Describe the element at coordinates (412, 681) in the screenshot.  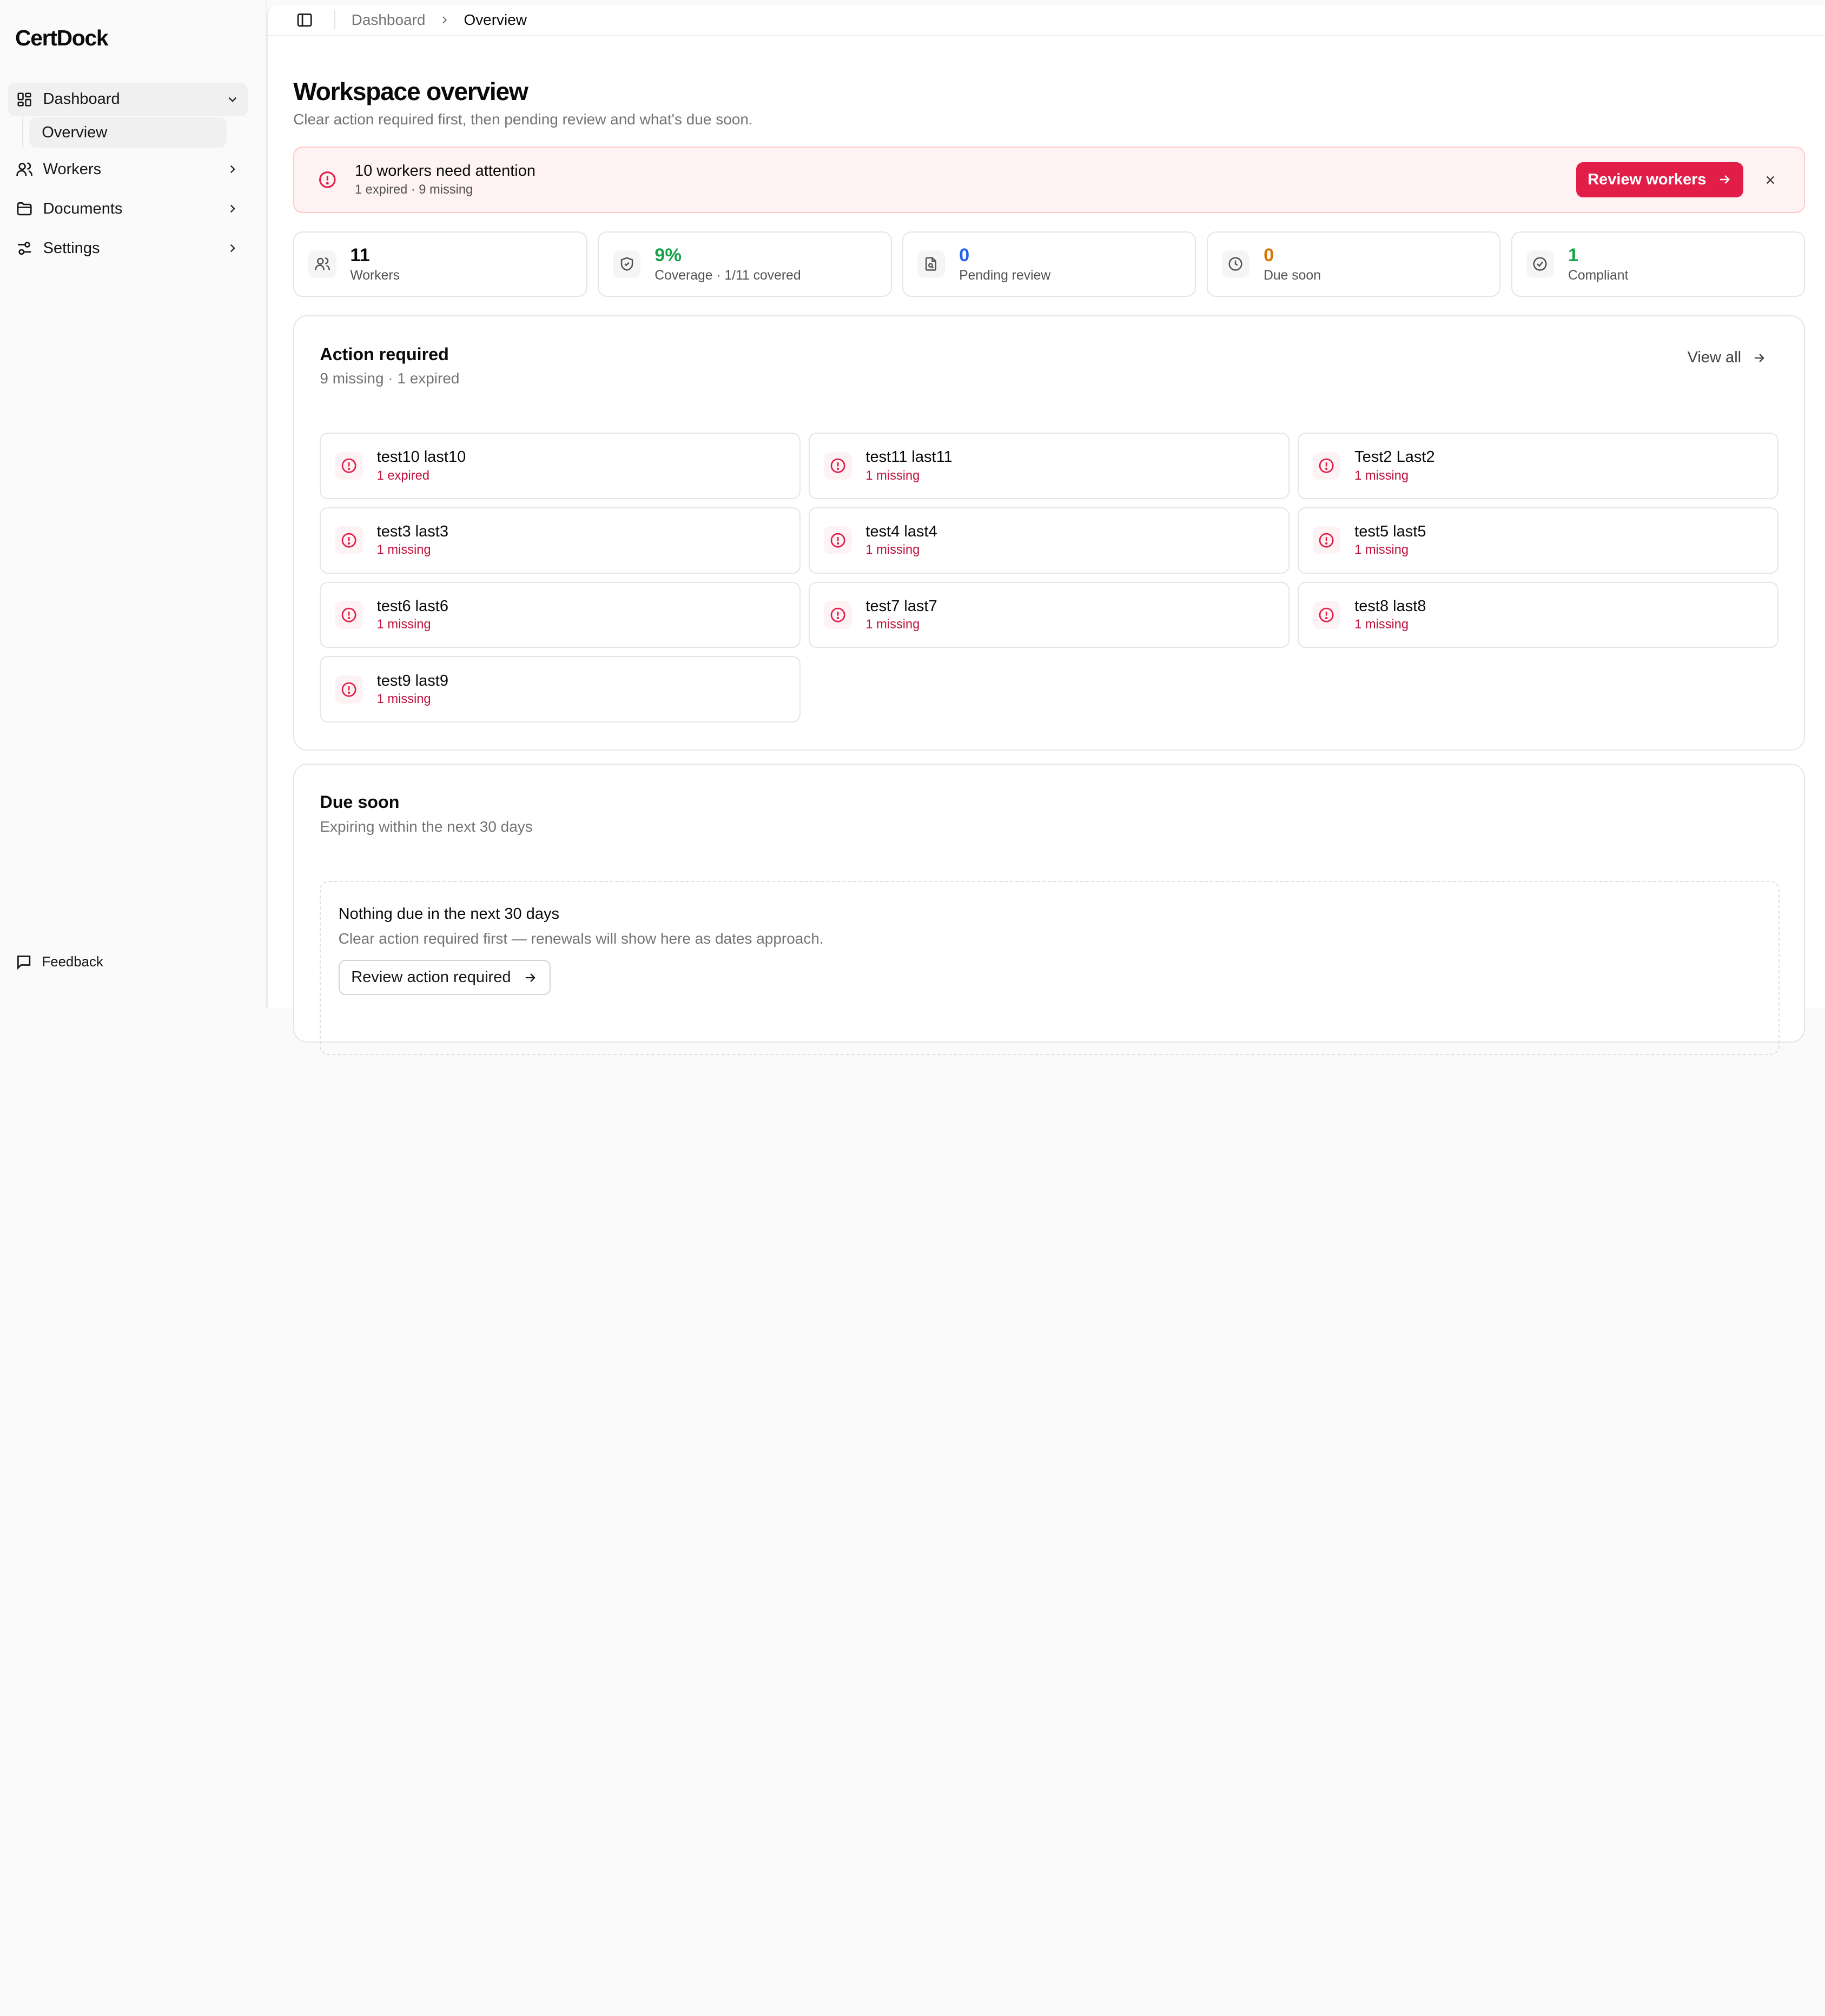
I see `worker-name: test9 last9` at that location.